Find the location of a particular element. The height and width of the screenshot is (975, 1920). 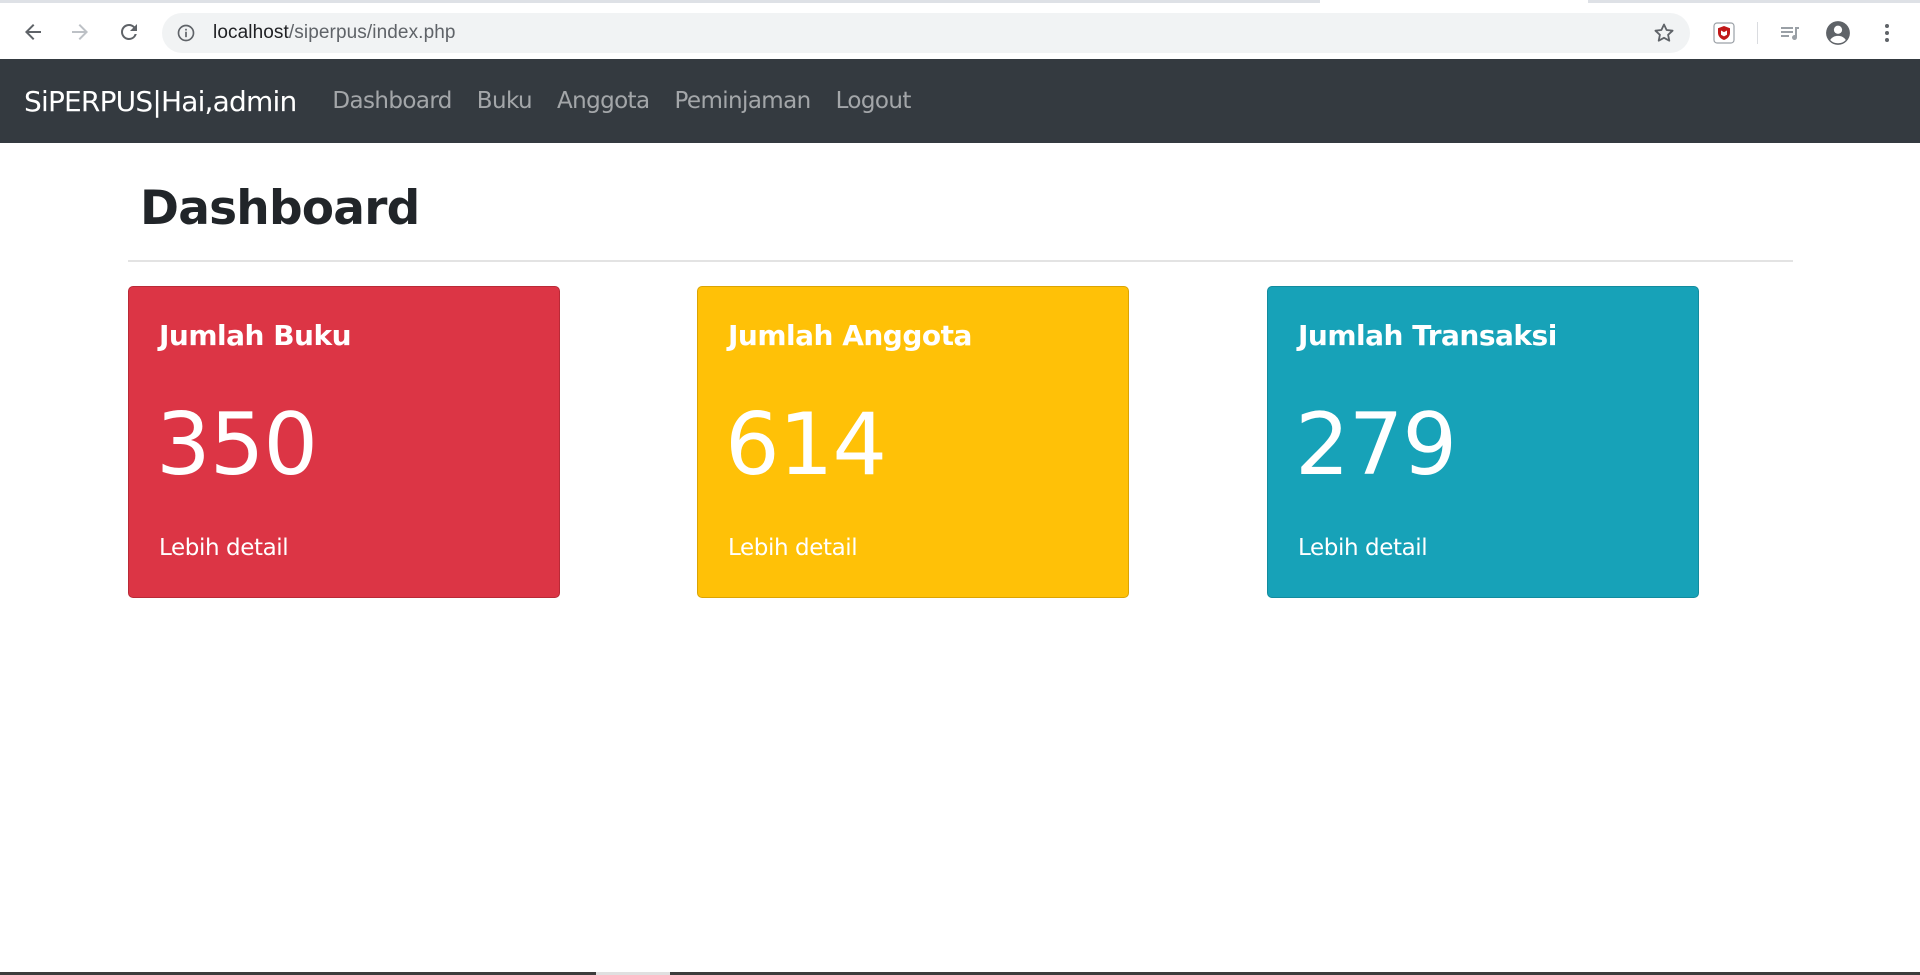

mcafee-extension-button is located at coordinates (1724, 33).